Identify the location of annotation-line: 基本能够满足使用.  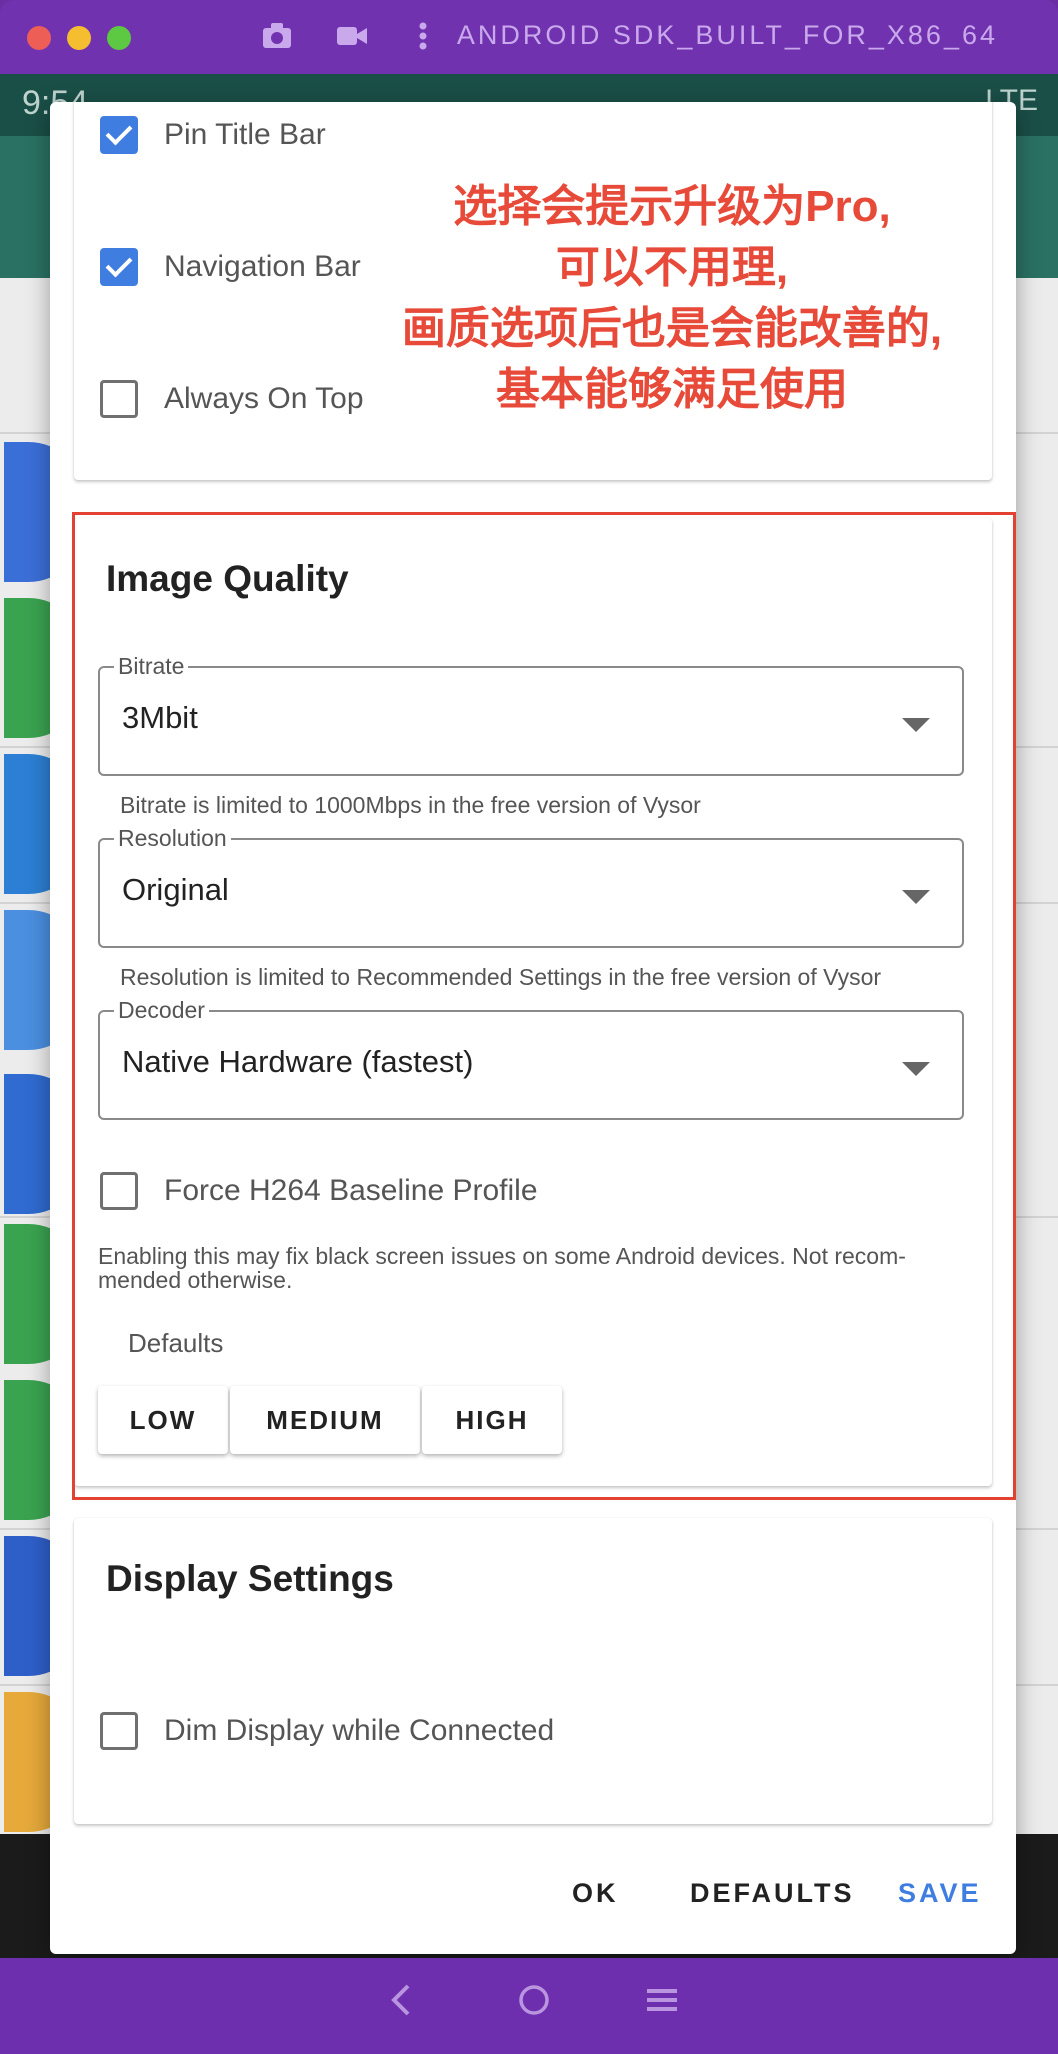
(672, 389).